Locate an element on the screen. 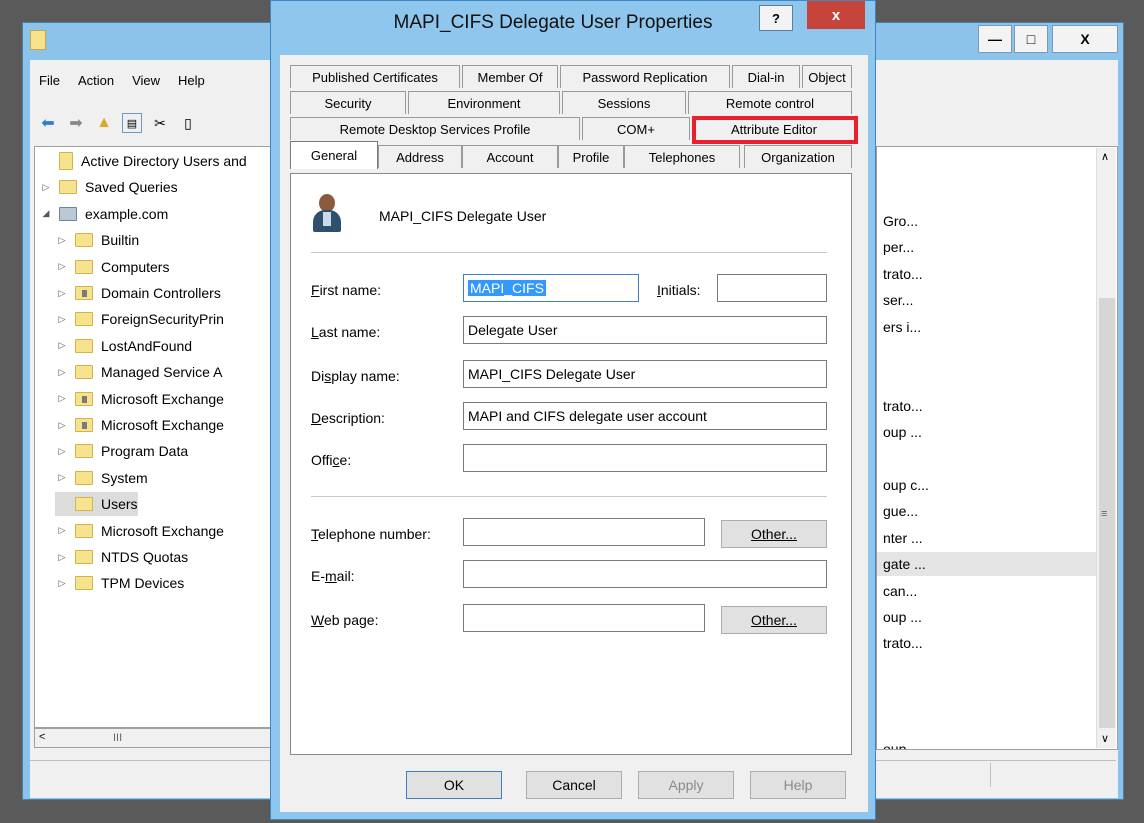 The height and width of the screenshot is (823, 1144). forward-arrow-icon: ➡ is located at coordinates (76, 123).